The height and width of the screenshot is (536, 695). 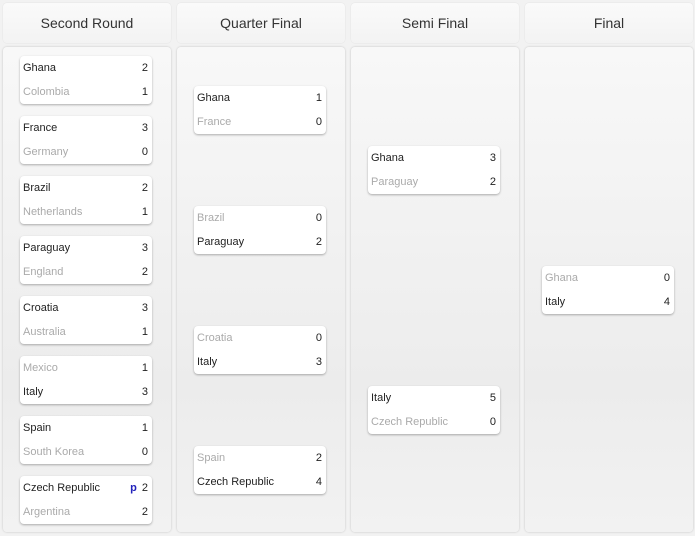 I want to click on match-card: Ghana 1 France 0, so click(x=260, y=110).